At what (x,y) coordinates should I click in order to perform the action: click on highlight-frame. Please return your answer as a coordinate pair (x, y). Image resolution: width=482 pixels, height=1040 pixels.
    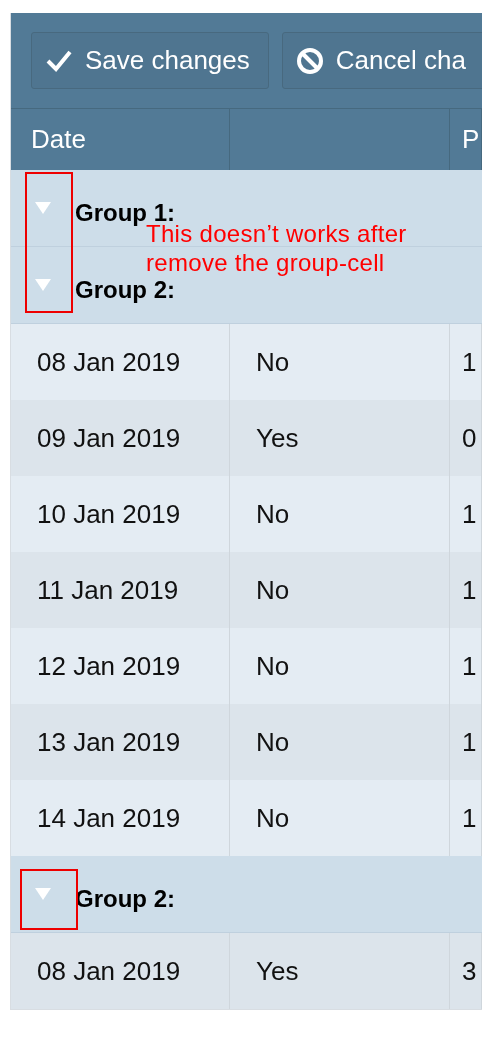
    Looking at the image, I should click on (49, 899).